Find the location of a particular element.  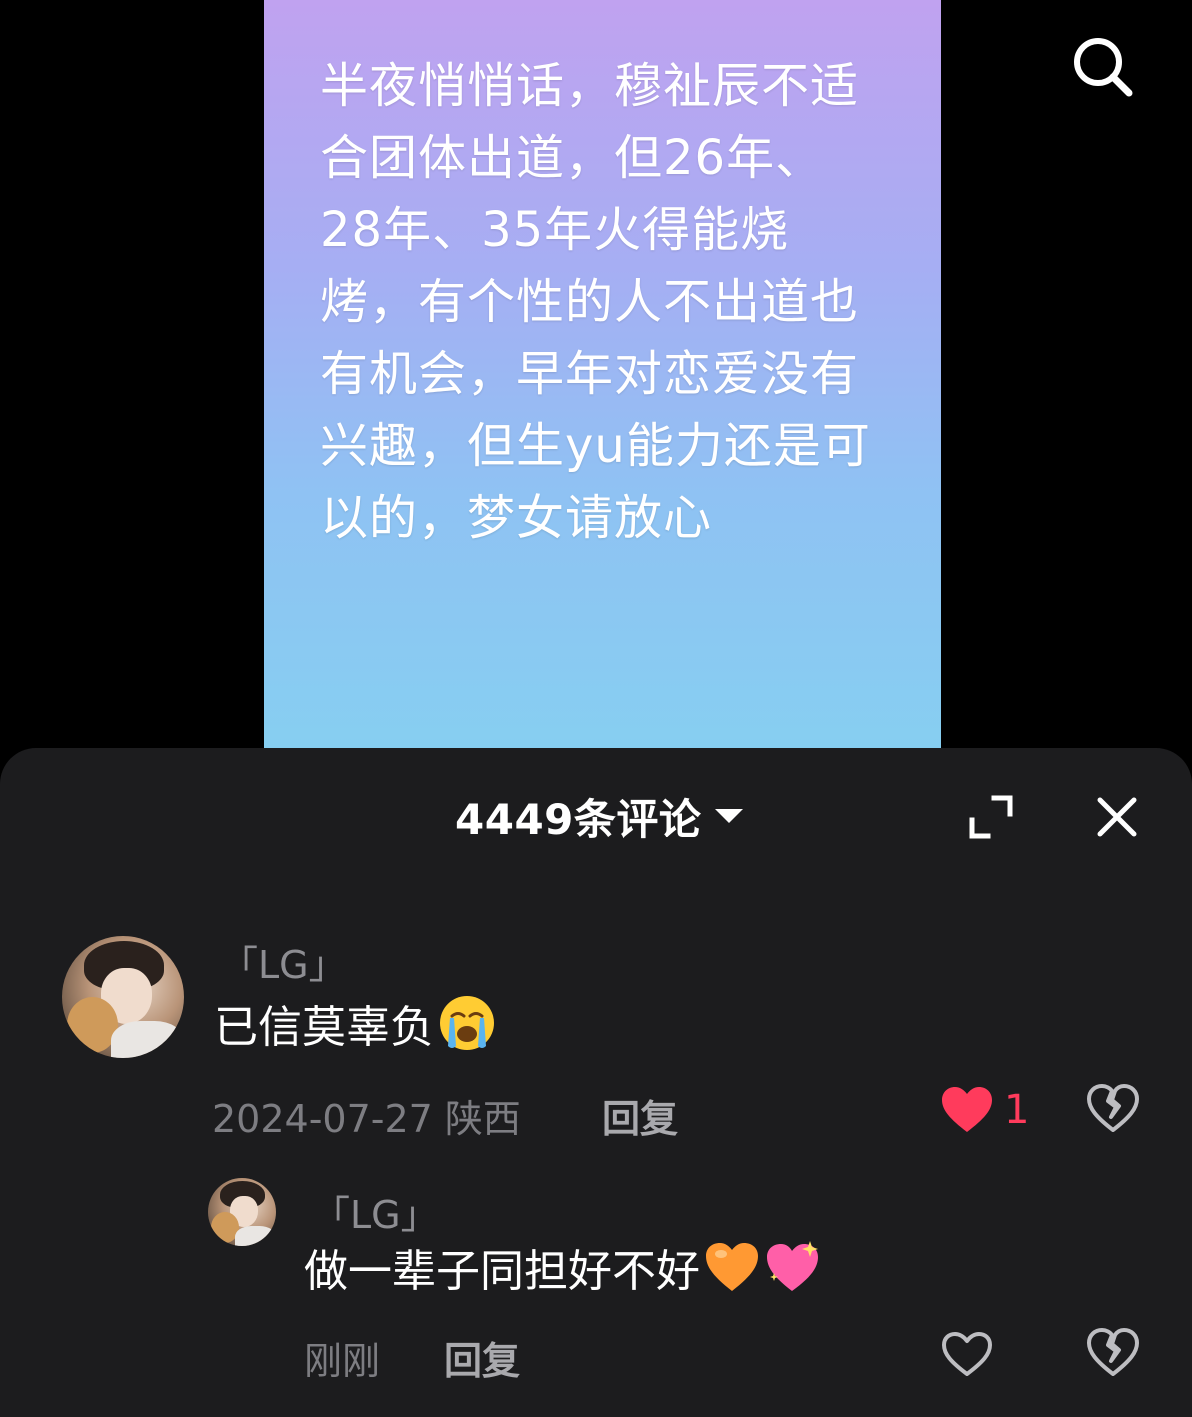

like-count: 1 is located at coordinates (1017, 1110).